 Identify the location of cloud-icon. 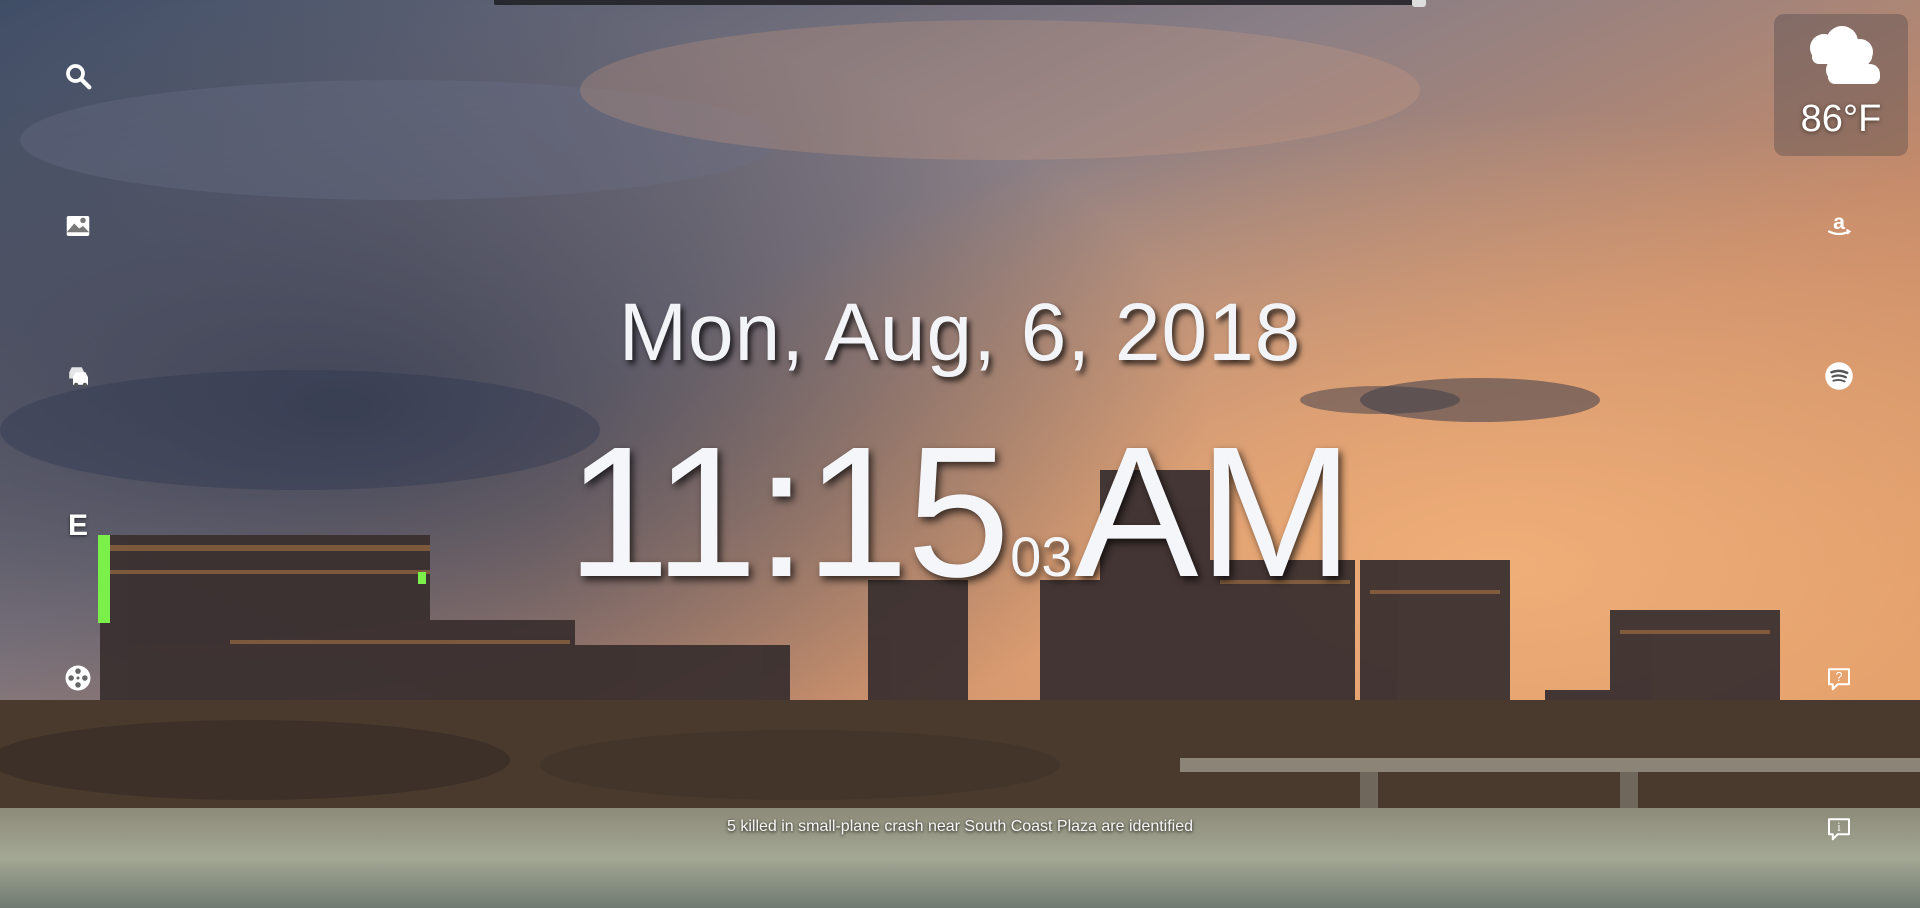
(1845, 55).